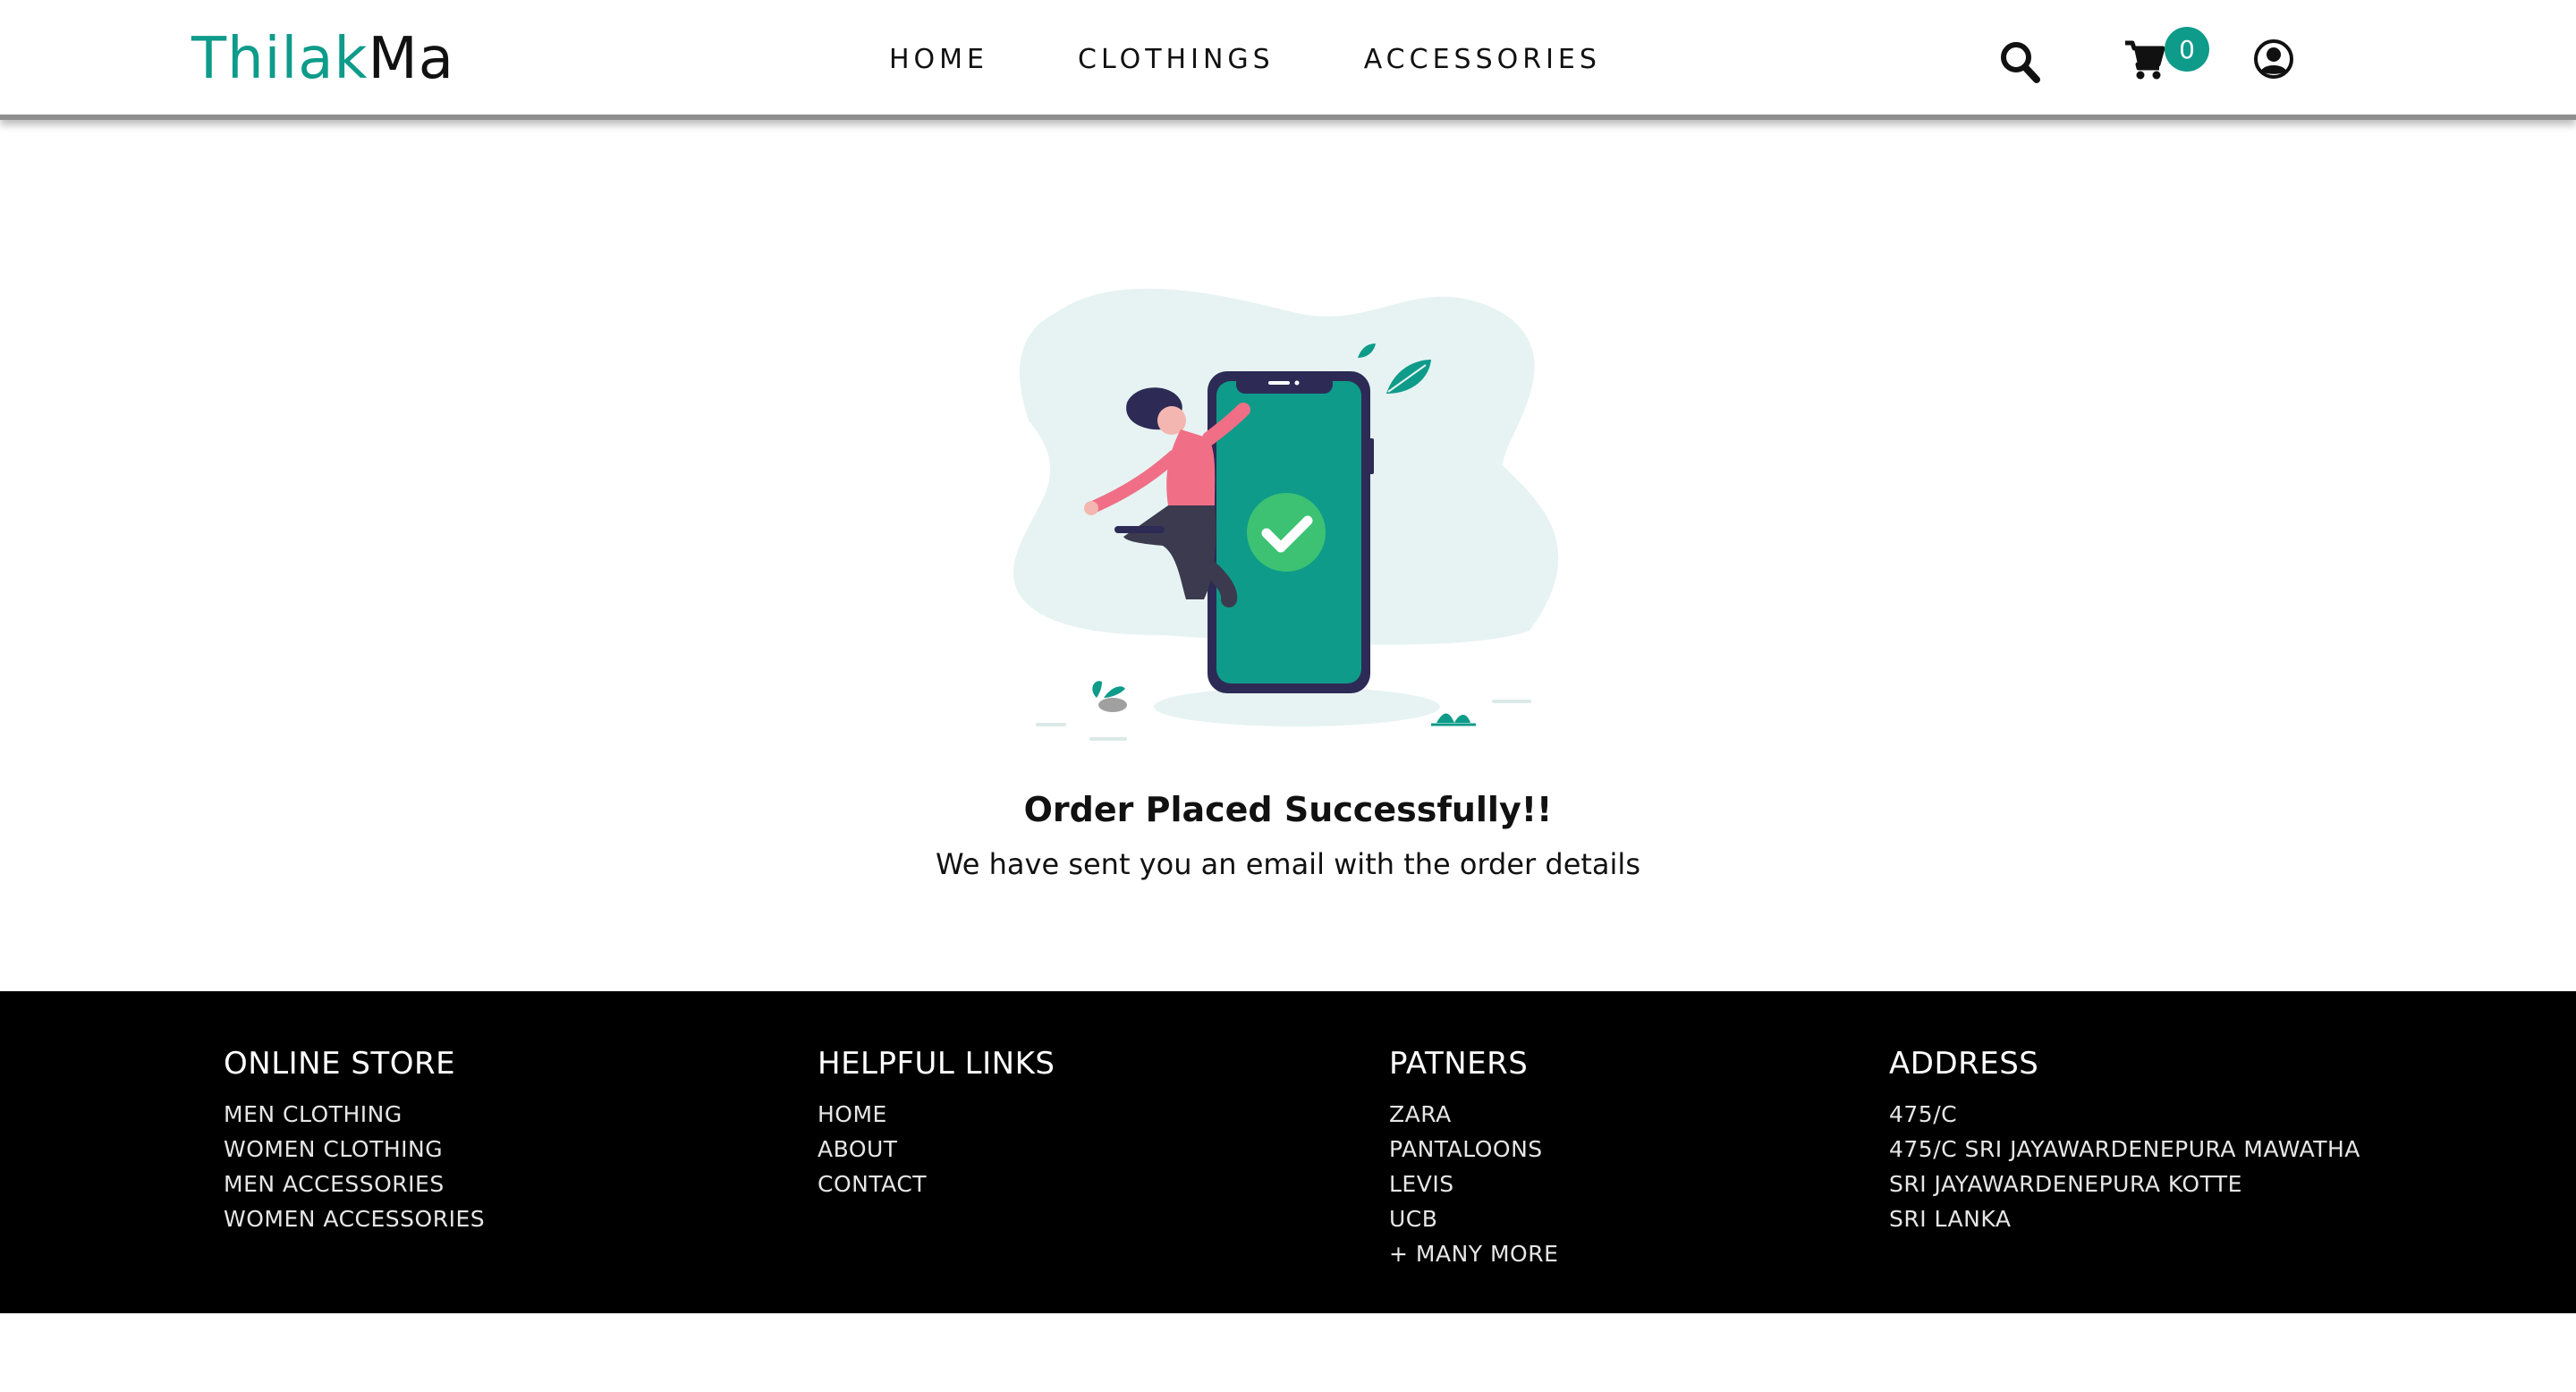  I want to click on plant-decoration, so click(1097, 689).